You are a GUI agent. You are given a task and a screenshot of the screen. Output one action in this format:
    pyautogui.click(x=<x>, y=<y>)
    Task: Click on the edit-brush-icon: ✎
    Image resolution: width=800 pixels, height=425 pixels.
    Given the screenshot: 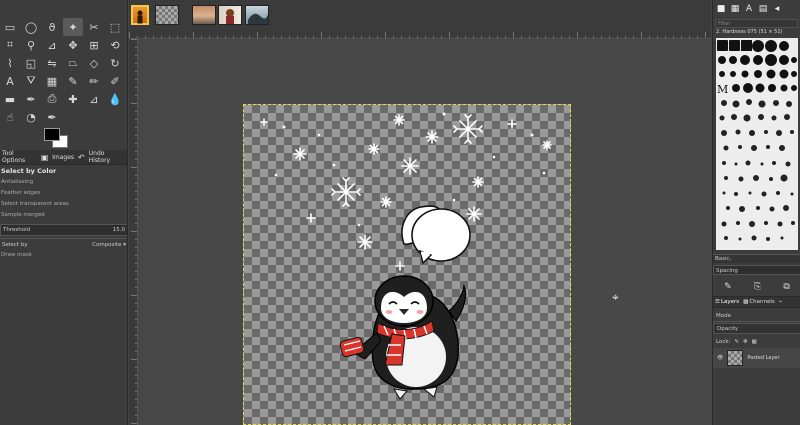 What is the action you would take?
    pyautogui.click(x=728, y=287)
    